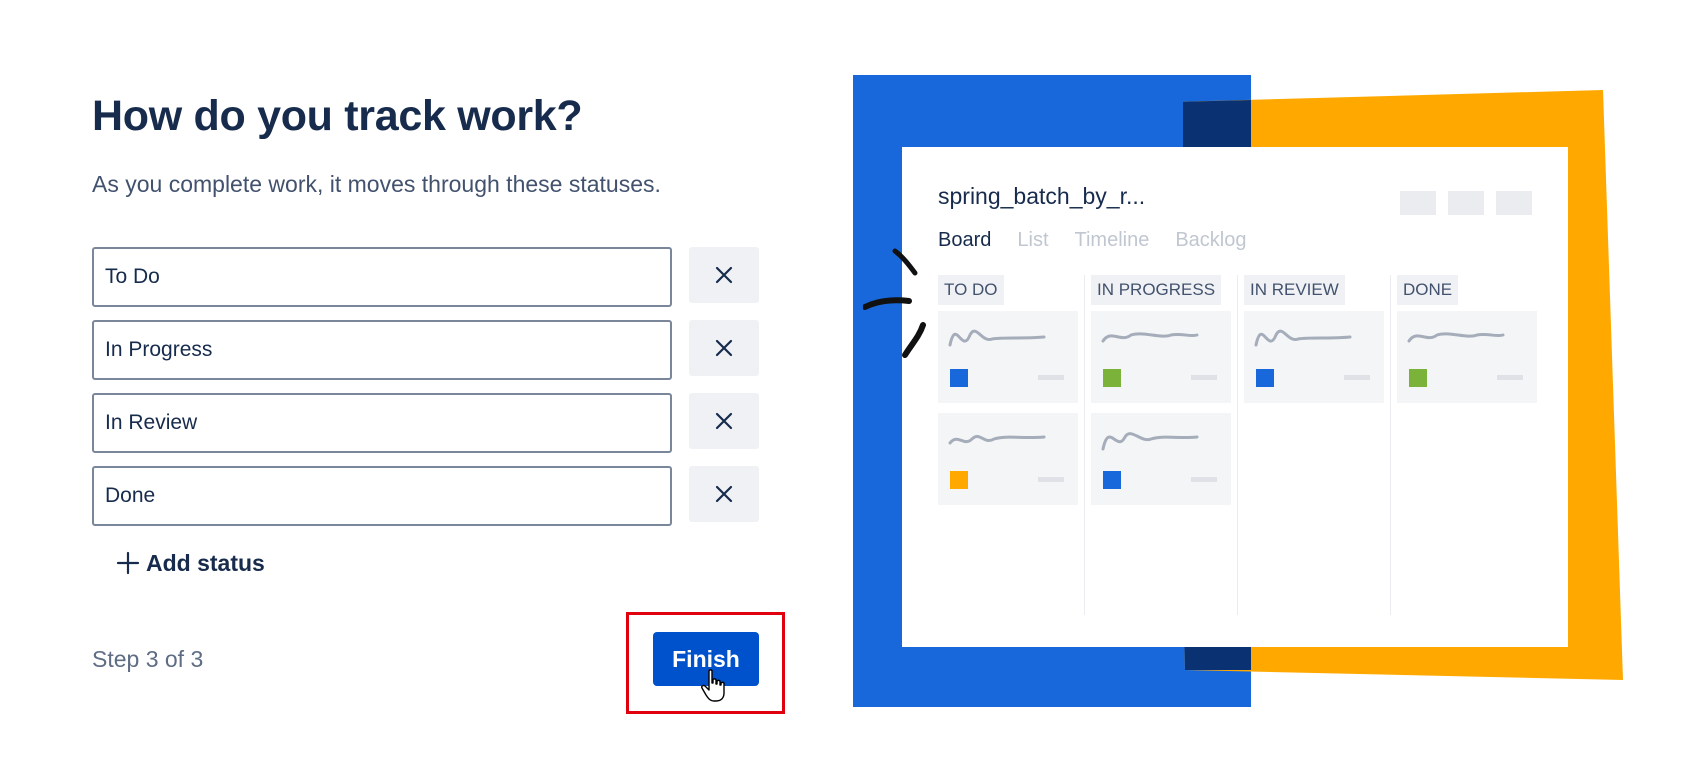 Image resolution: width=1681 pixels, height=772 pixels. What do you see at coordinates (1112, 240) in the screenshot?
I see `tab-timeline: Timeline` at bounding box center [1112, 240].